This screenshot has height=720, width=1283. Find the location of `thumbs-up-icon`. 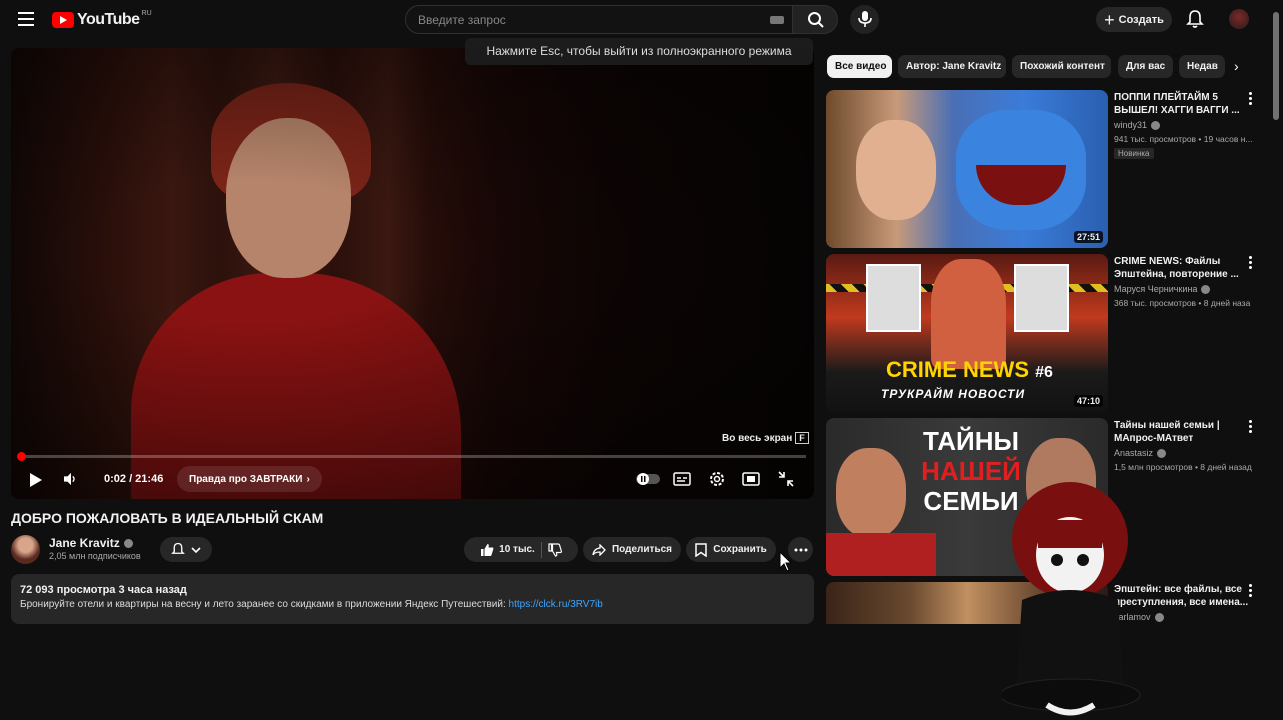

thumbs-up-icon is located at coordinates (487, 549).